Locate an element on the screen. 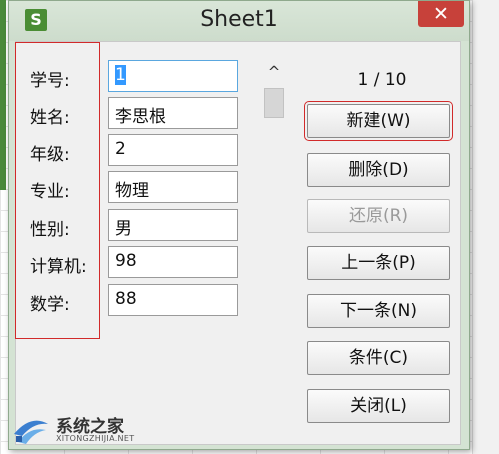  close-dialog-button: 关闭(L) is located at coordinates (378, 406).